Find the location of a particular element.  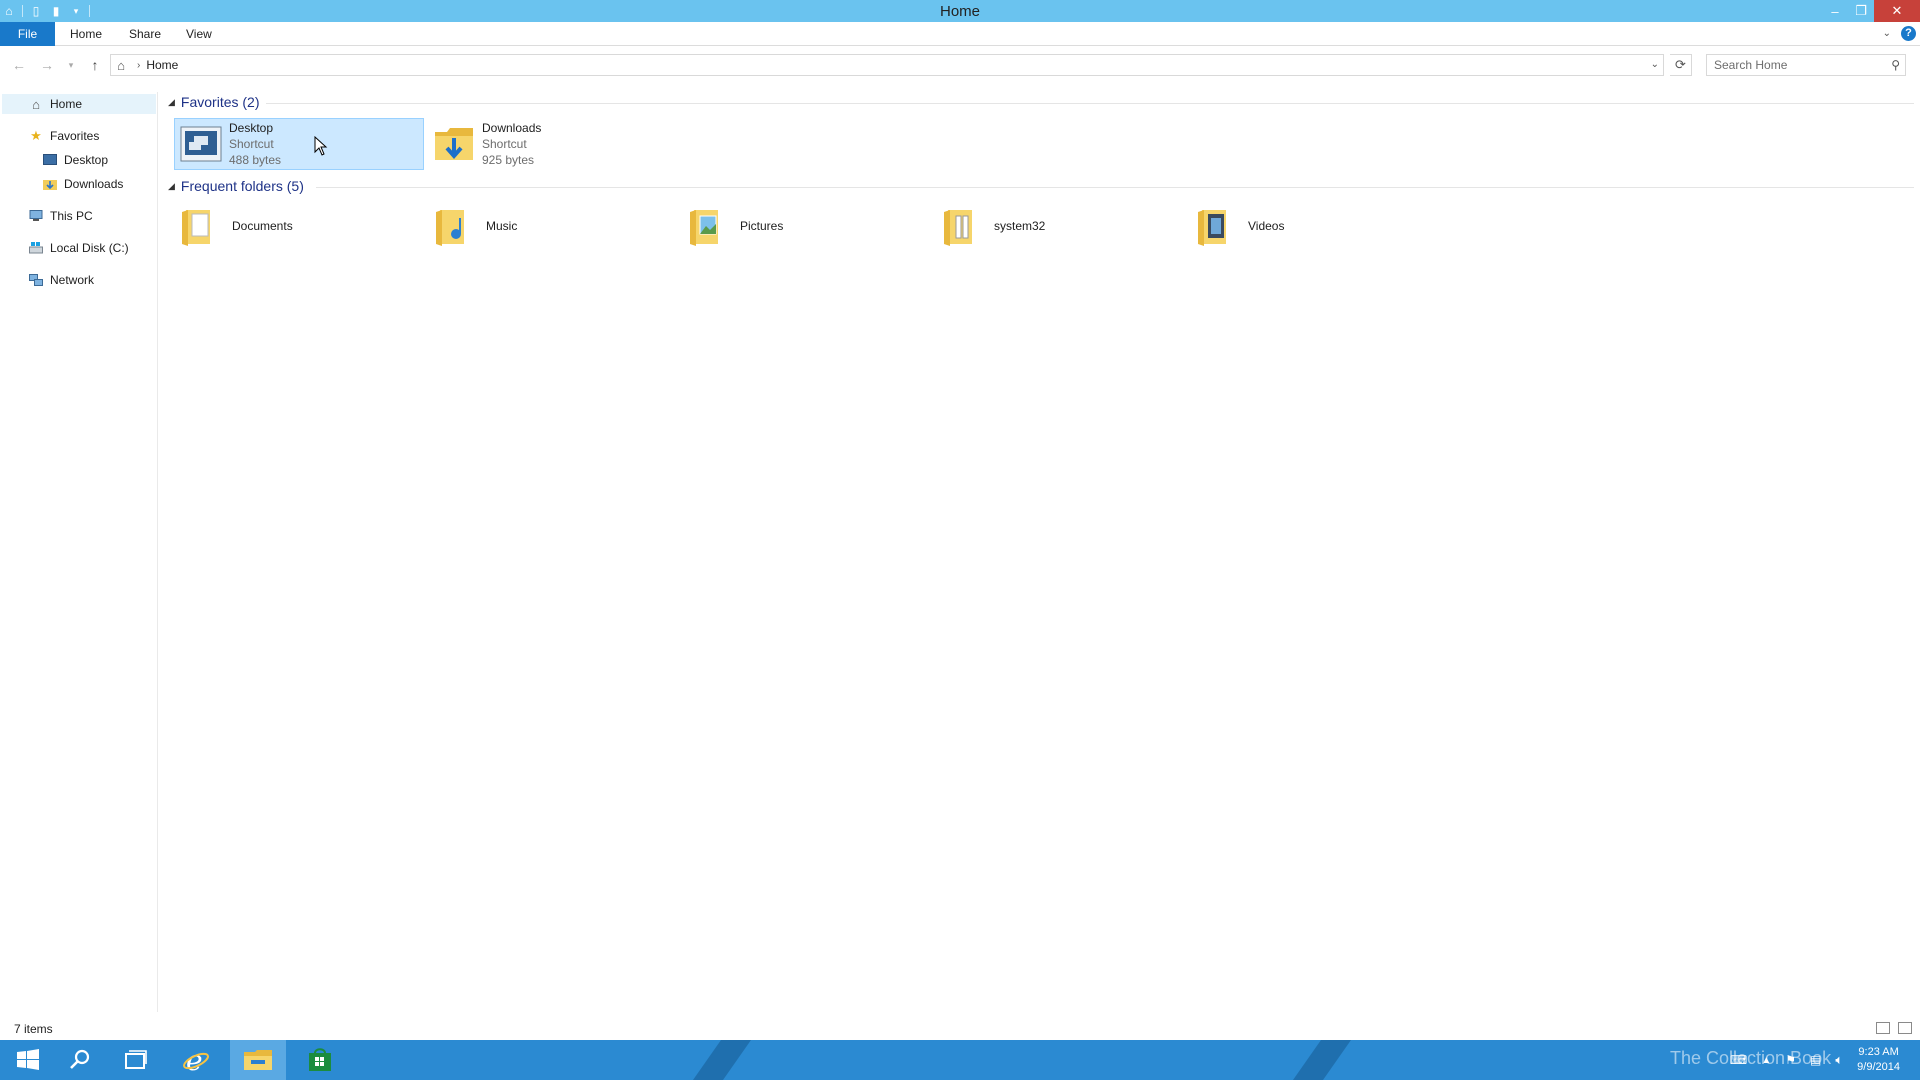

back-button: ← is located at coordinates (19, 65).